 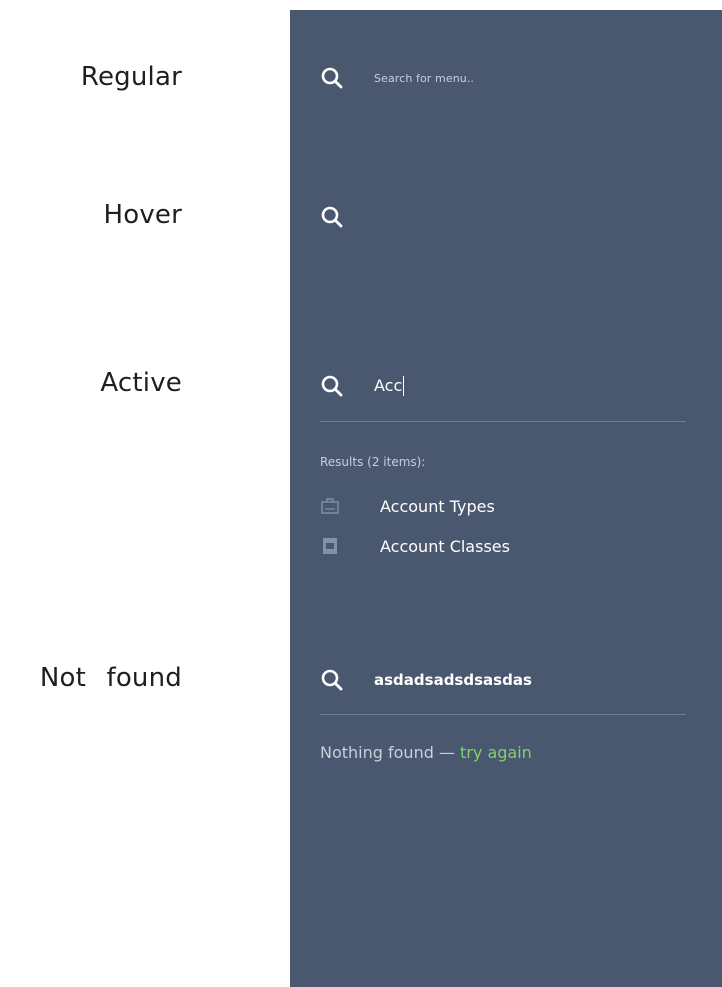 What do you see at coordinates (142, 215) in the screenshot?
I see `state-label-hover: Hover` at bounding box center [142, 215].